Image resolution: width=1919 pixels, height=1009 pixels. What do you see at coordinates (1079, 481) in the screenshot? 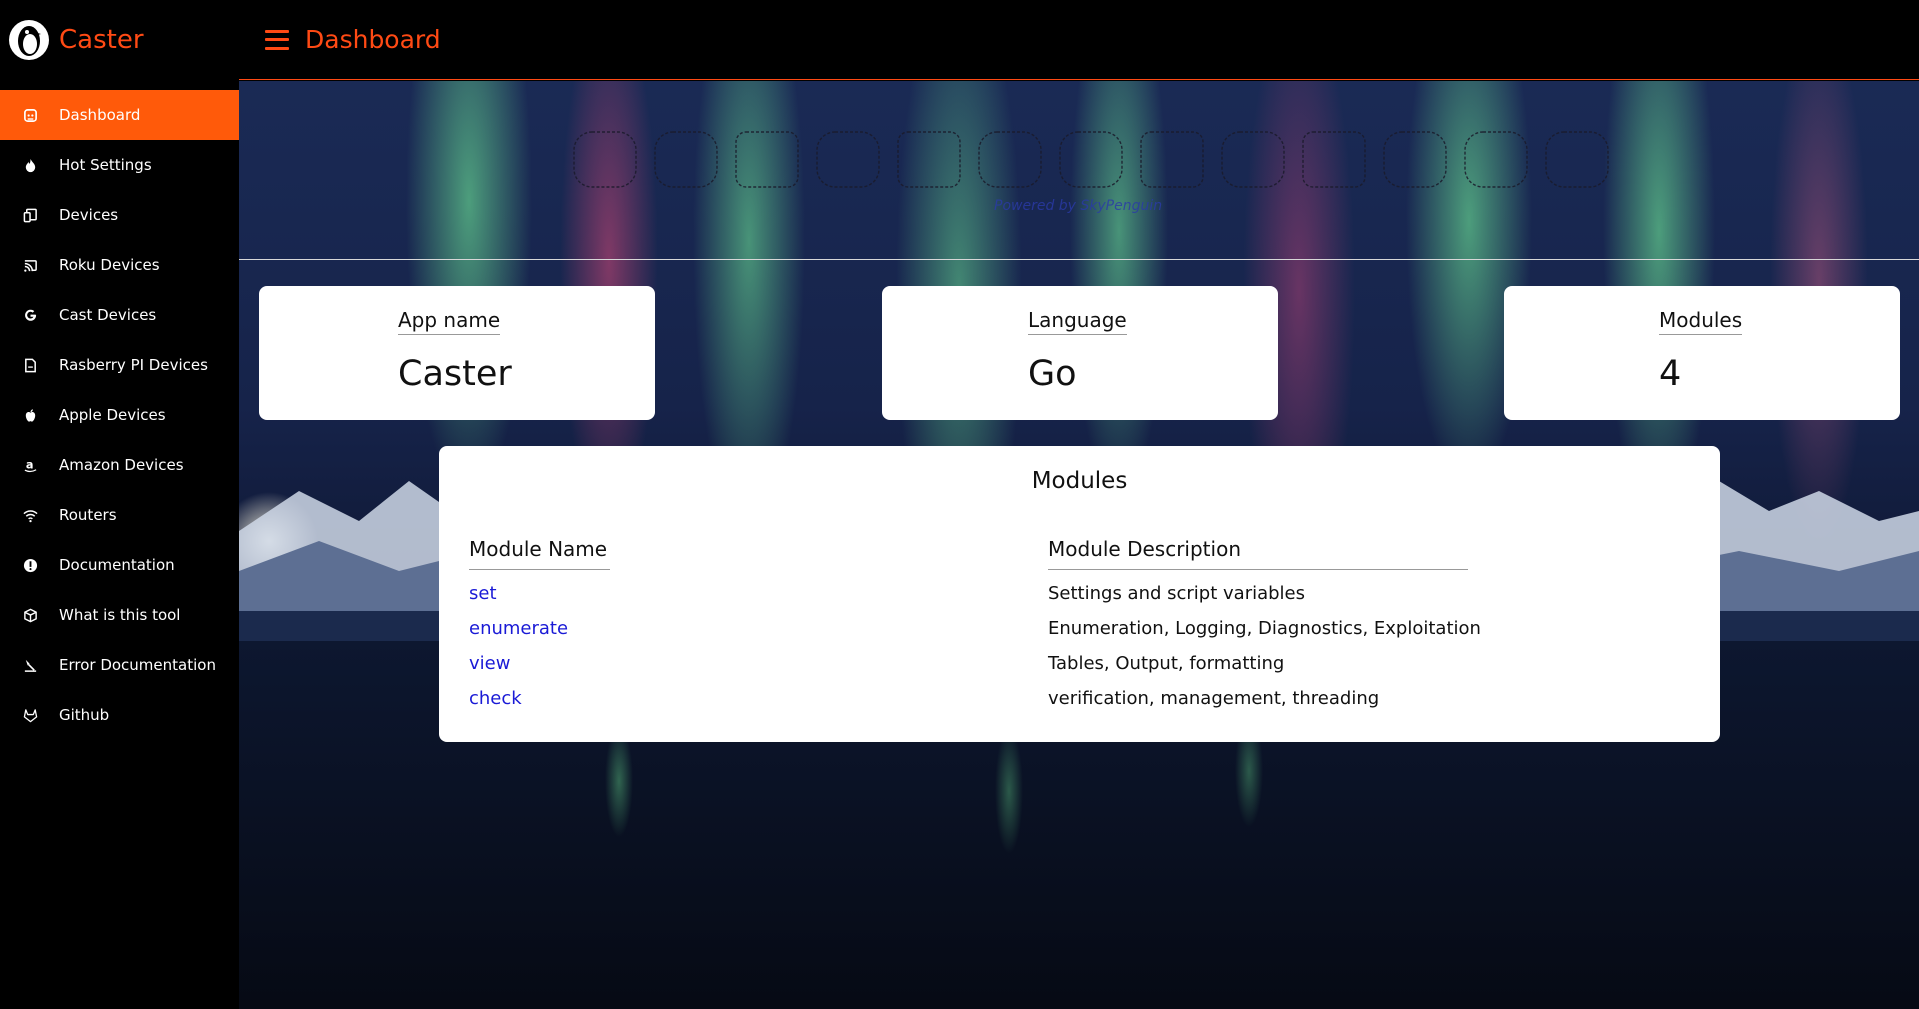
I see `modules-title: Modules` at bounding box center [1079, 481].